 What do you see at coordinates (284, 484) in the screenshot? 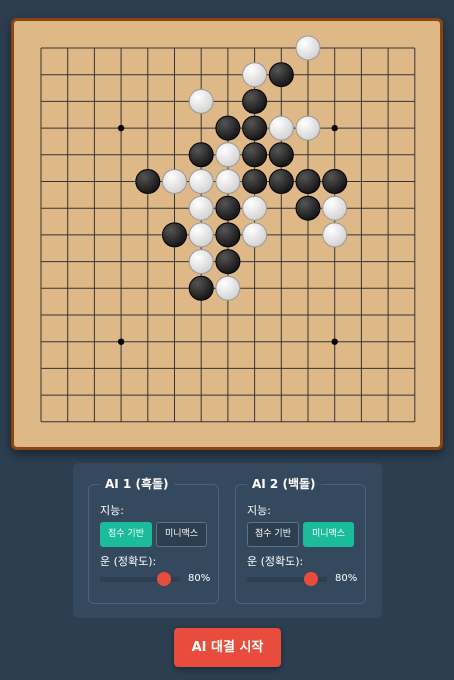
I see `ai2-title: AI 2 (백돌)` at bounding box center [284, 484].